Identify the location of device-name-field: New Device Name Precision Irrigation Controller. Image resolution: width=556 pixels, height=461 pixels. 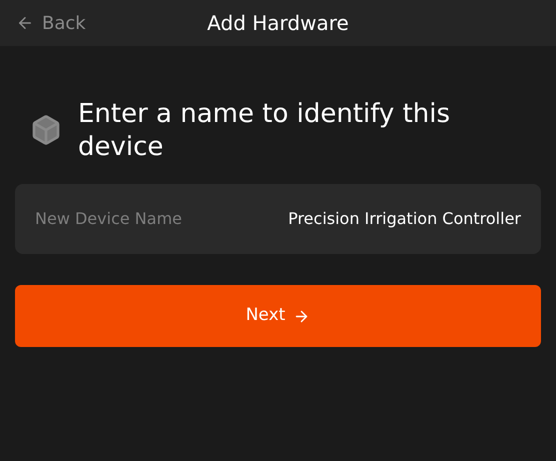
(278, 219).